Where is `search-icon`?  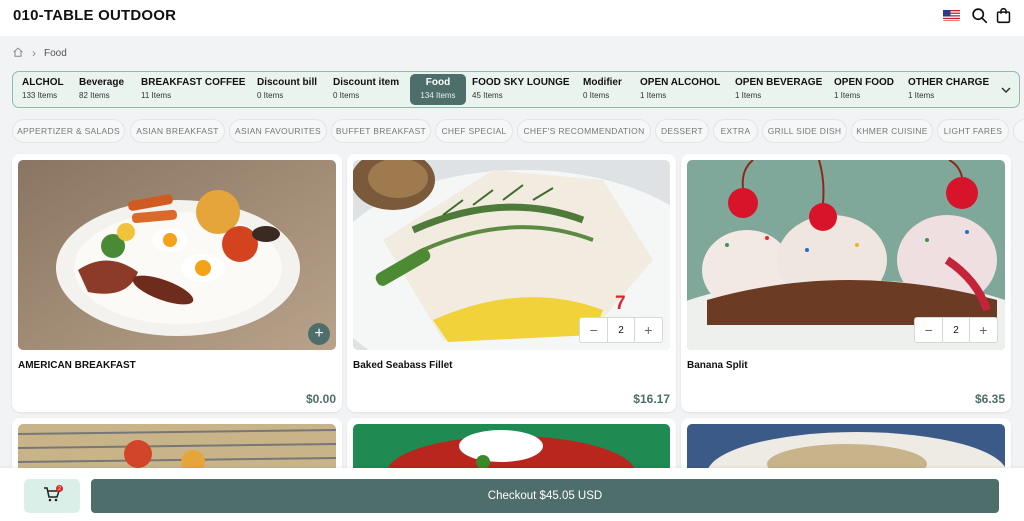
search-icon is located at coordinates (979, 15).